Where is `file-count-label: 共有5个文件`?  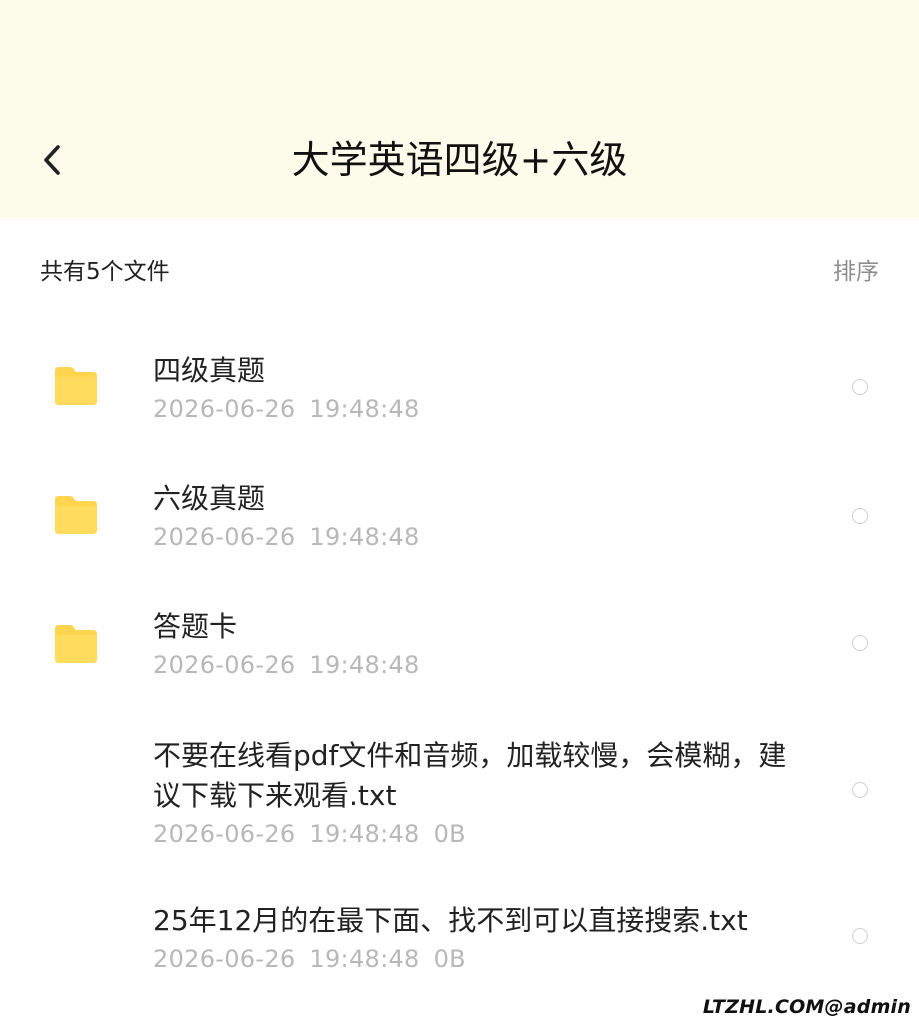 file-count-label: 共有5个文件 is located at coordinates (105, 272).